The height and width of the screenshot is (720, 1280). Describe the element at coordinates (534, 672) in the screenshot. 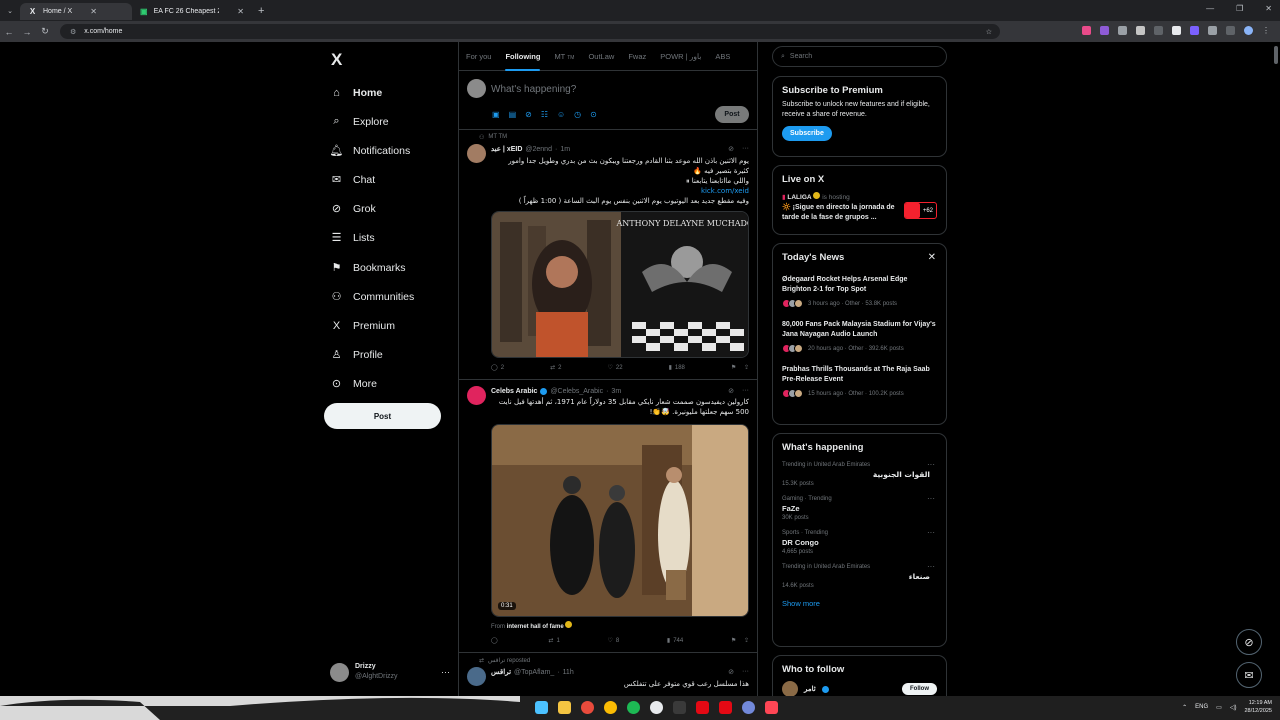

I see `author-handle: @TopAflam_` at that location.